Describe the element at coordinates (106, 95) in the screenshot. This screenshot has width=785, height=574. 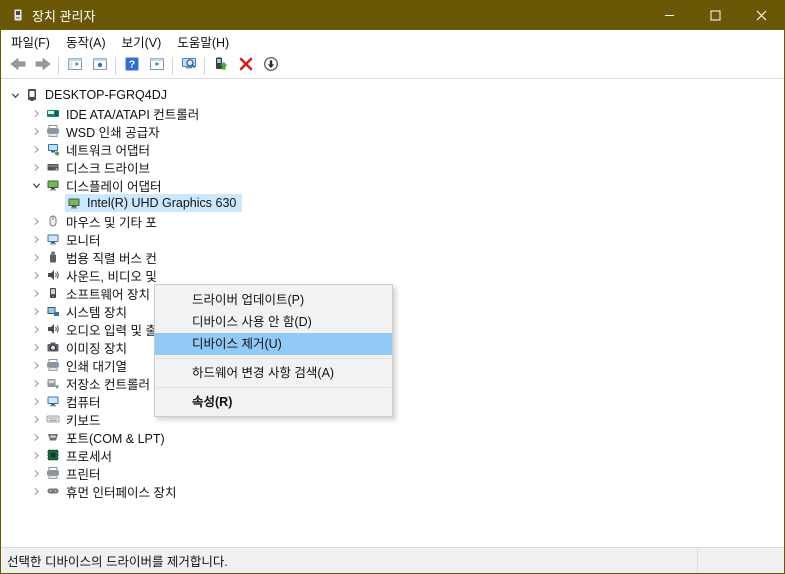
I see `tree-item-label: DESKTOP-FGRQ4DJ` at that location.